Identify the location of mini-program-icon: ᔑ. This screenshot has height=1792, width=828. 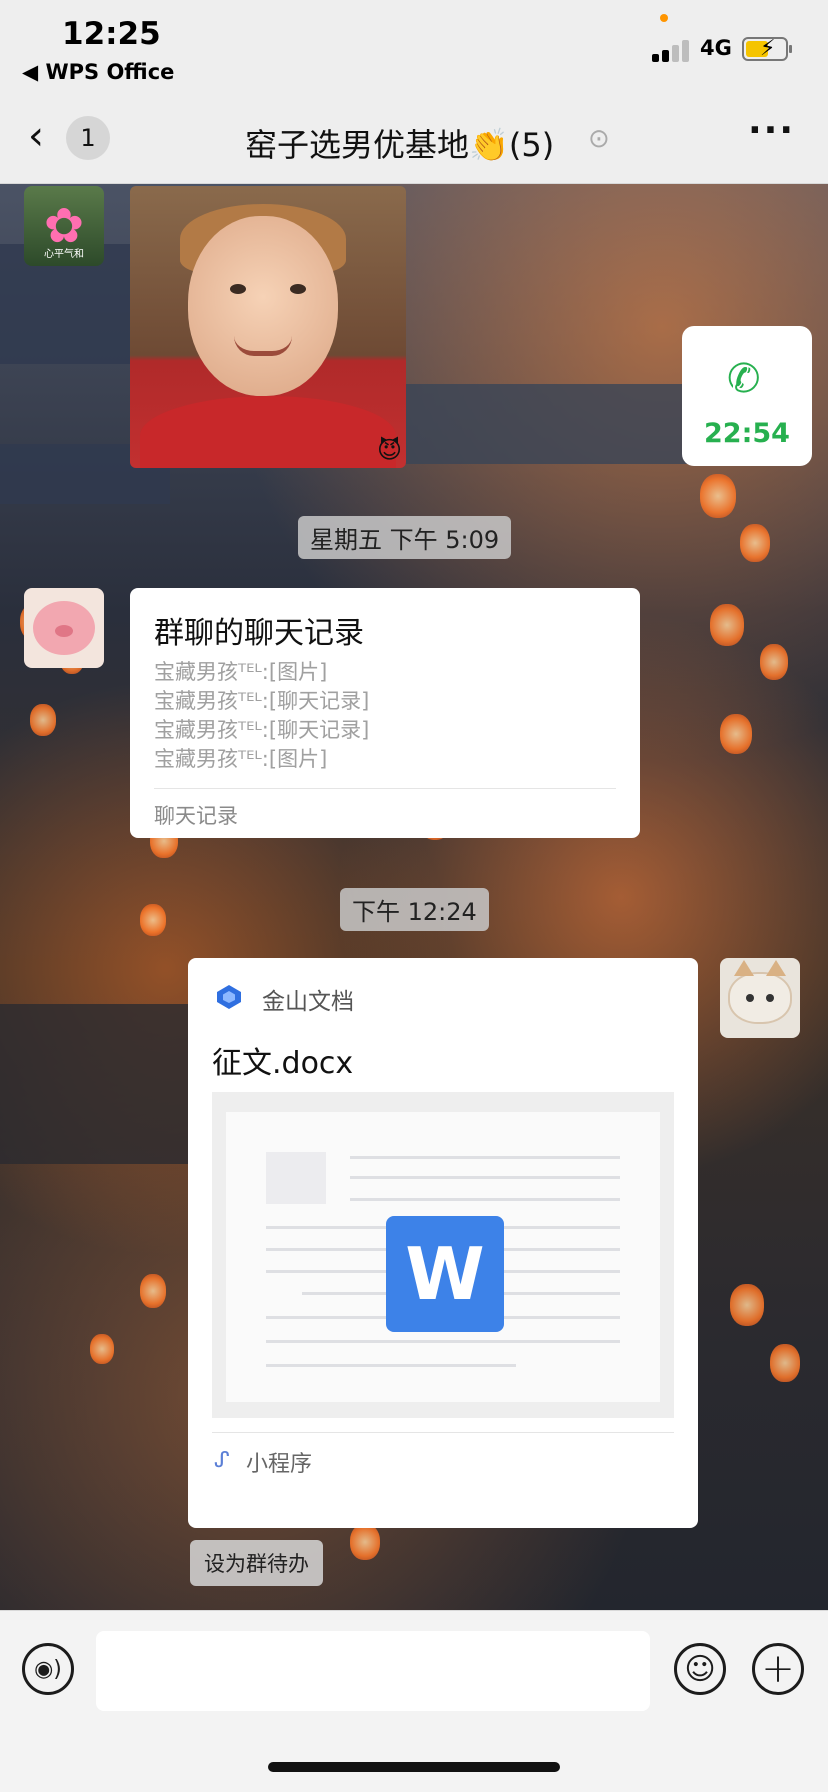
(222, 1460).